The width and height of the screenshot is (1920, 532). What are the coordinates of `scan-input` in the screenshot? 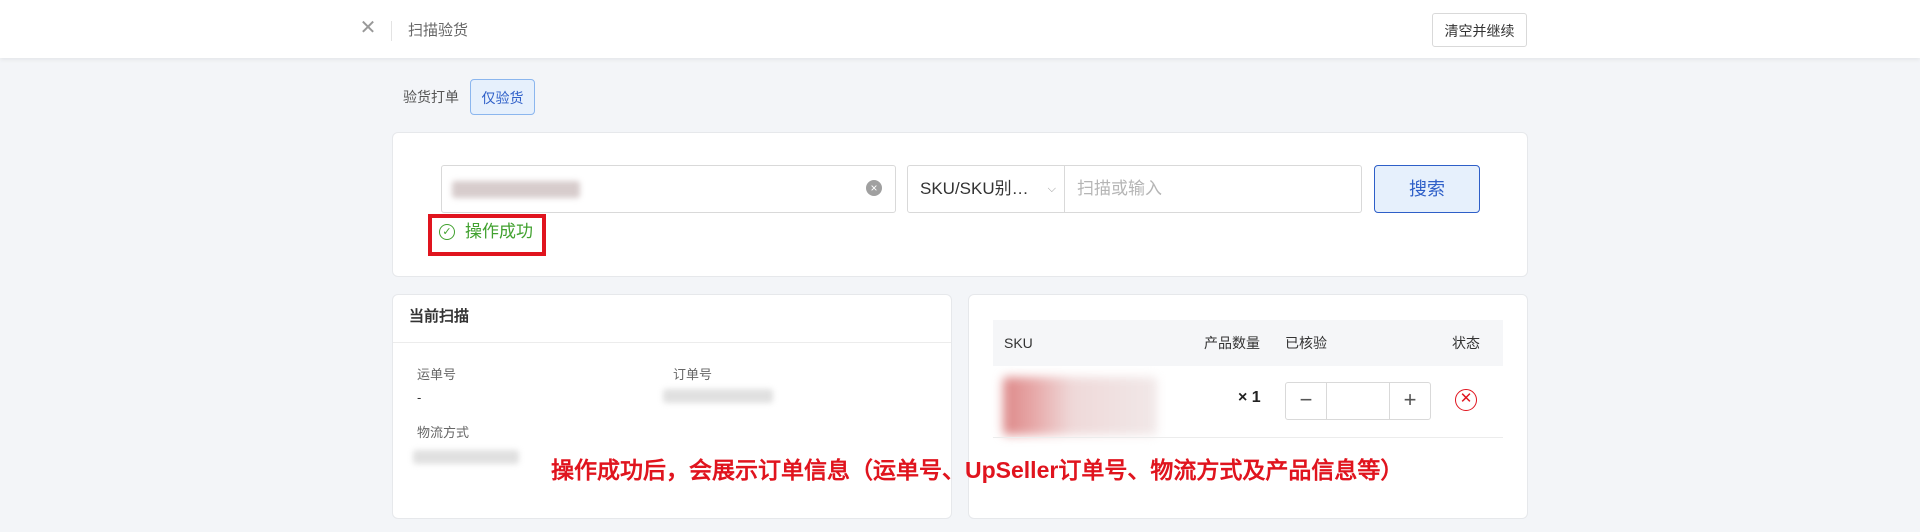 It's located at (1213, 189).